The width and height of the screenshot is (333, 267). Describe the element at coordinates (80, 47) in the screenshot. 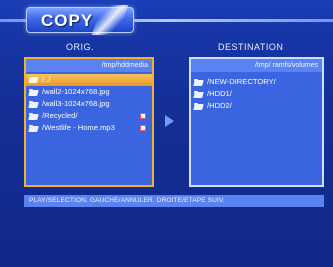

I see `origin-heading: ORIG.` at that location.